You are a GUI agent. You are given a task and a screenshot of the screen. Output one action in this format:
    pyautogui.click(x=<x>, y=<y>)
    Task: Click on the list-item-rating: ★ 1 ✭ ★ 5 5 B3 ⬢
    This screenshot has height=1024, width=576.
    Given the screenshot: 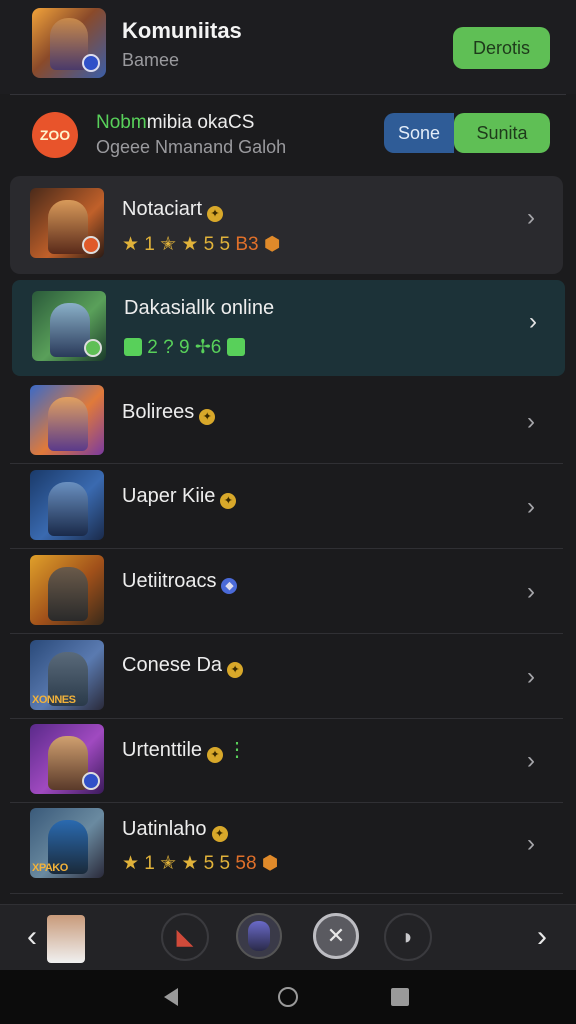 What is the action you would take?
    pyautogui.click(x=201, y=244)
    